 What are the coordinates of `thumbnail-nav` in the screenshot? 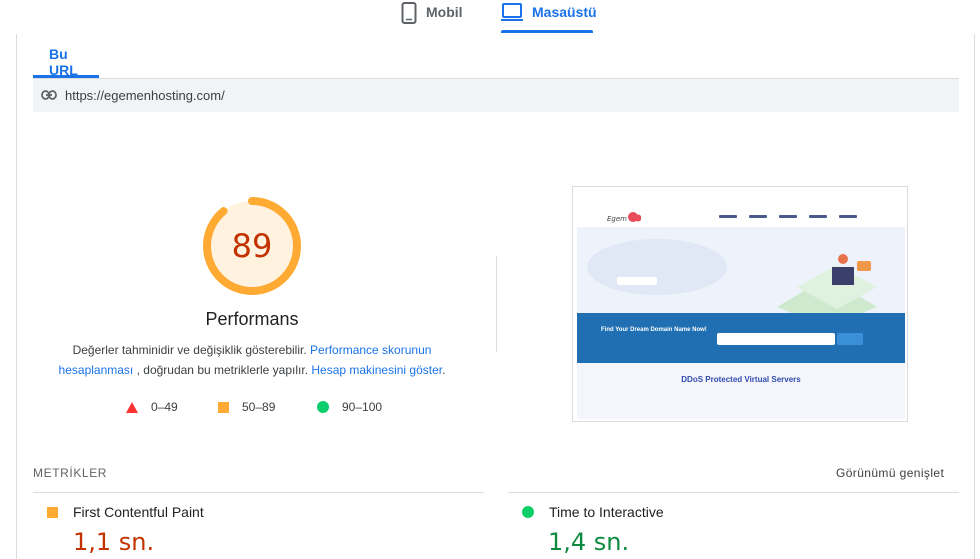 It's located at (788, 216).